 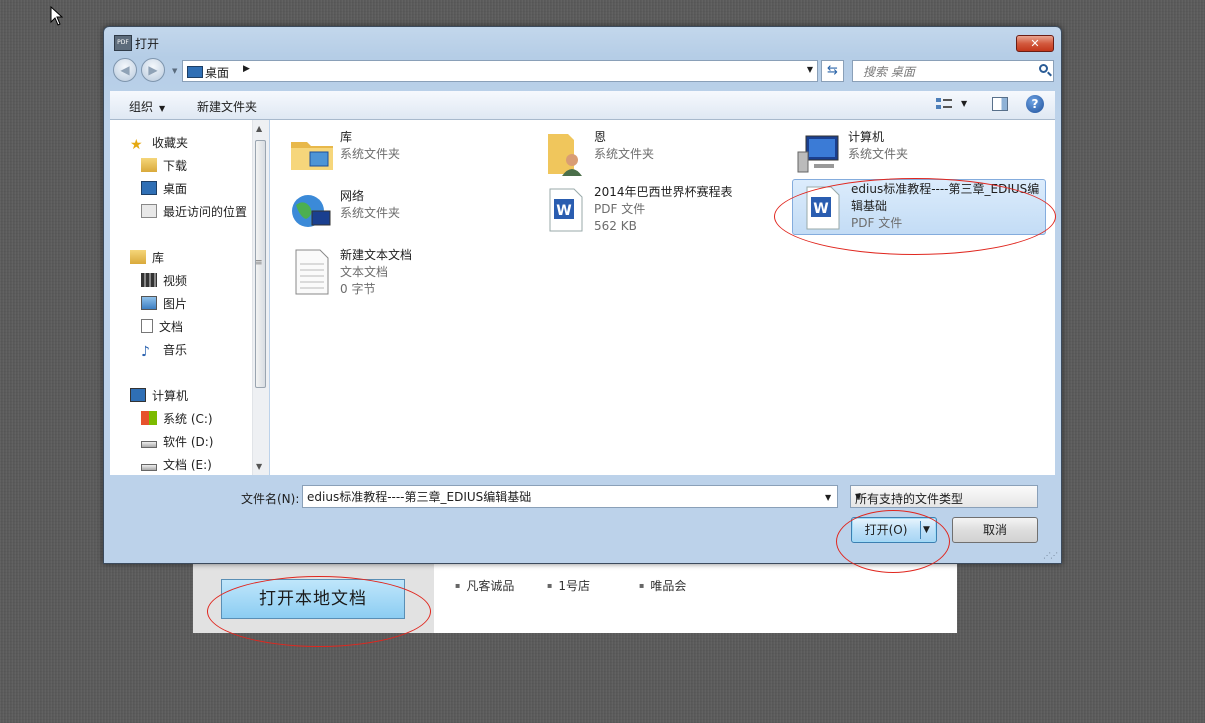 What do you see at coordinates (170, 396) in the screenshot?
I see `nav-label: 计算机` at bounding box center [170, 396].